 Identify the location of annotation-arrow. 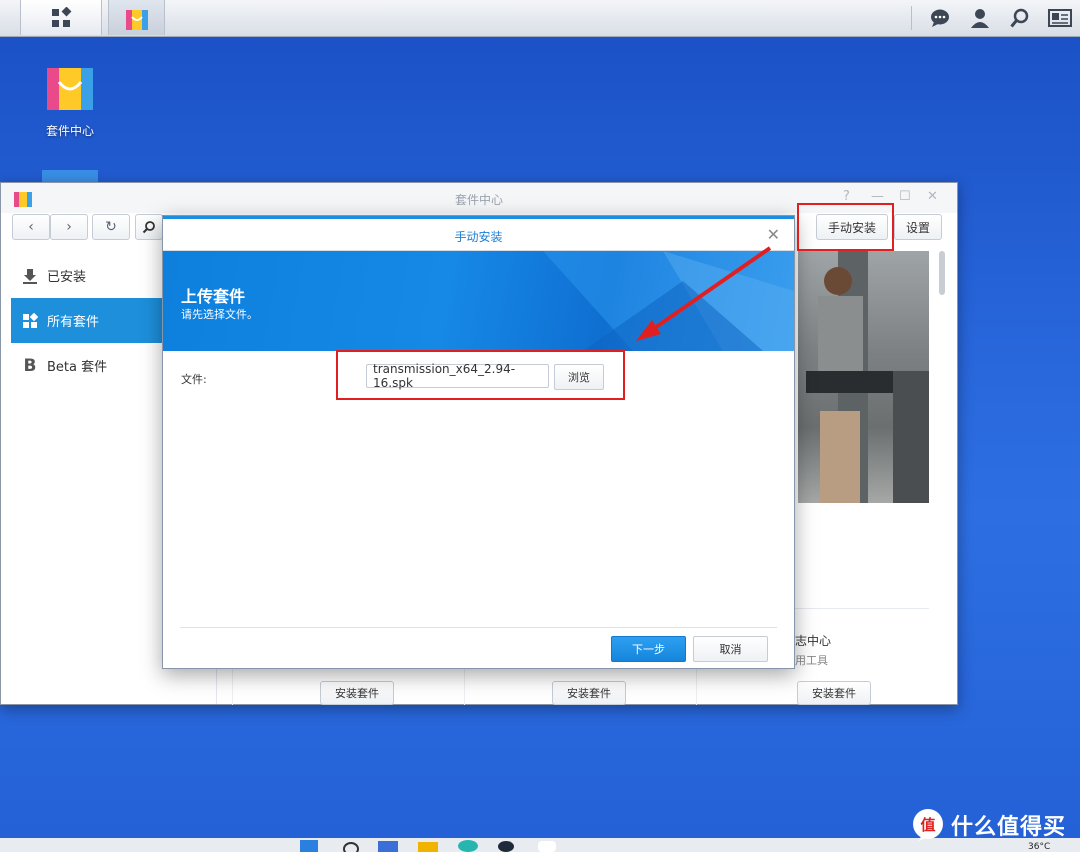
(704, 293).